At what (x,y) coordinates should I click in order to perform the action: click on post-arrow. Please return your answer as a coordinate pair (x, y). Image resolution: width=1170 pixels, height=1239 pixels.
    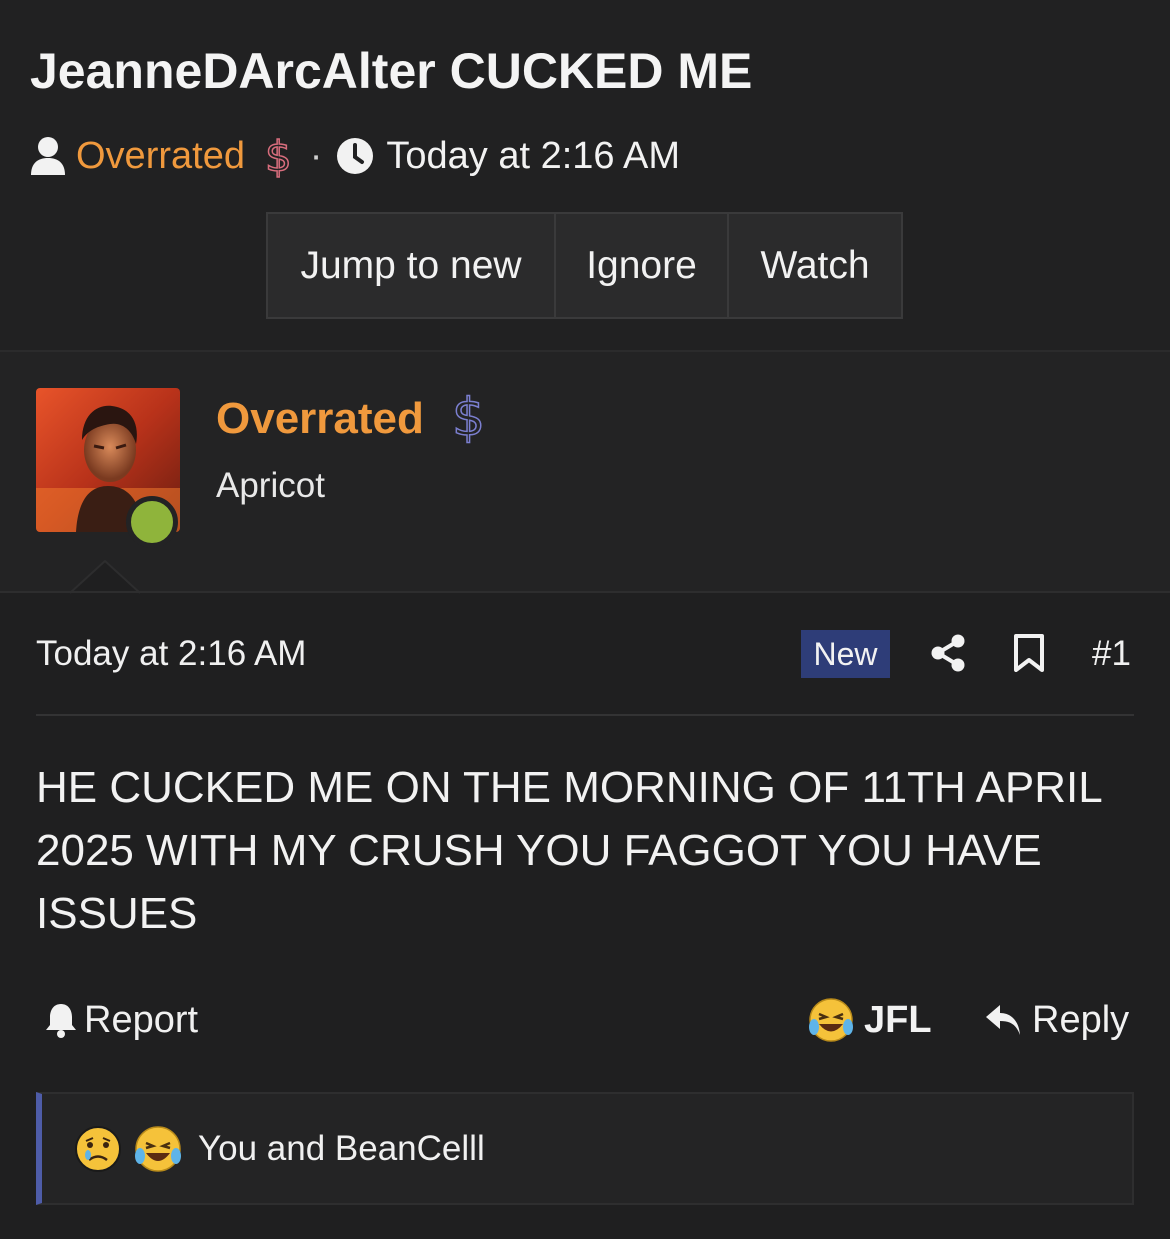
    Looking at the image, I should click on (105, 577).